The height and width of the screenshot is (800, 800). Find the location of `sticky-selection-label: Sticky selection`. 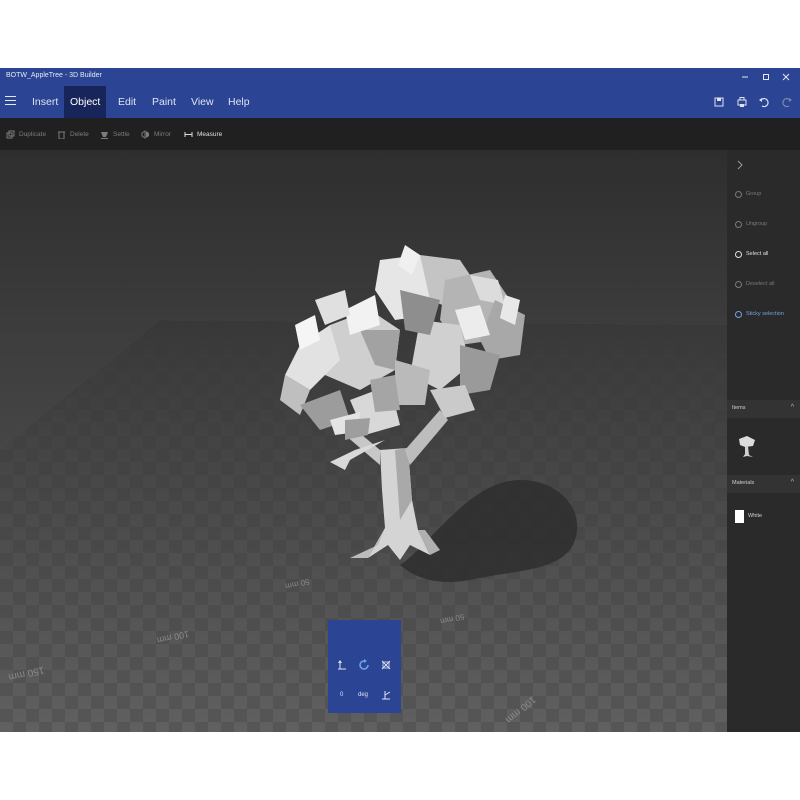

sticky-selection-label: Sticky selection is located at coordinates (765, 314).